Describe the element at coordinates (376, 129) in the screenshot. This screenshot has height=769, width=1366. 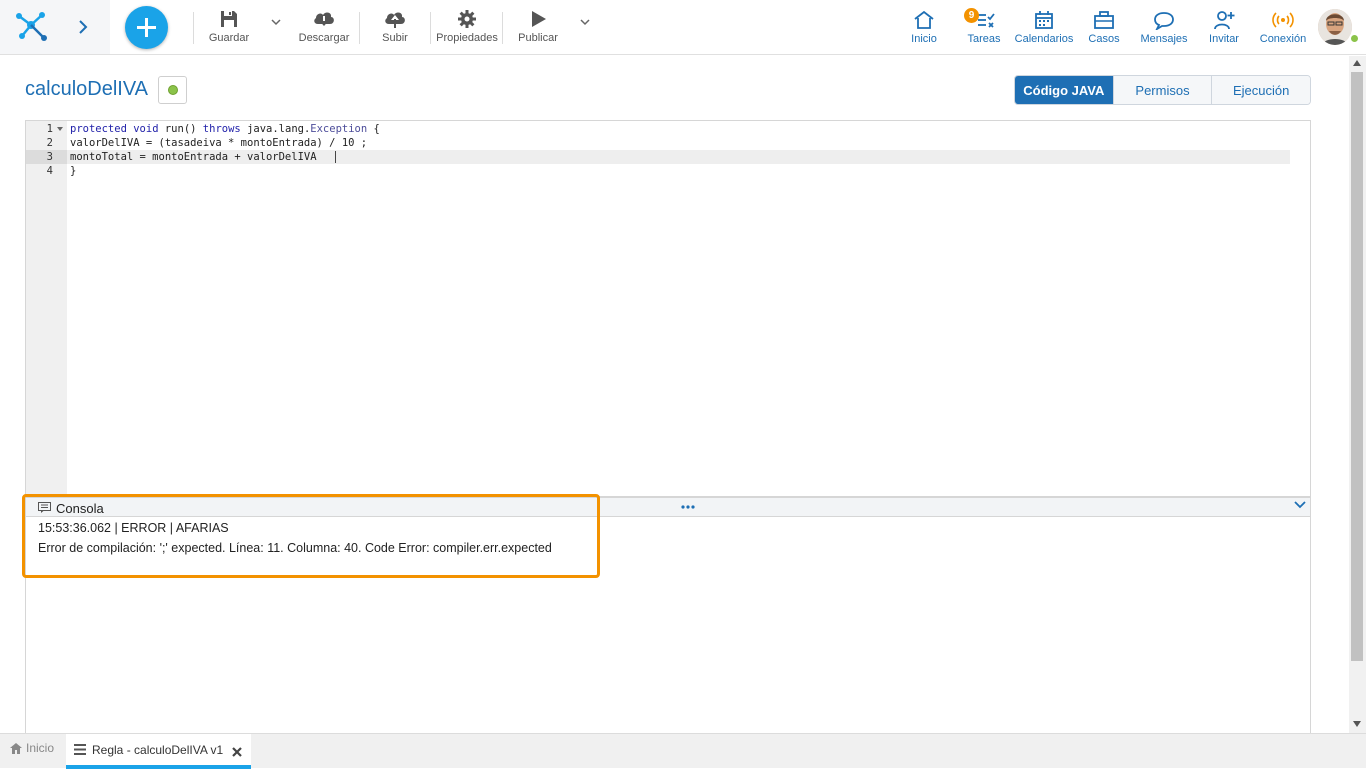
I see `code-token: {` at that location.